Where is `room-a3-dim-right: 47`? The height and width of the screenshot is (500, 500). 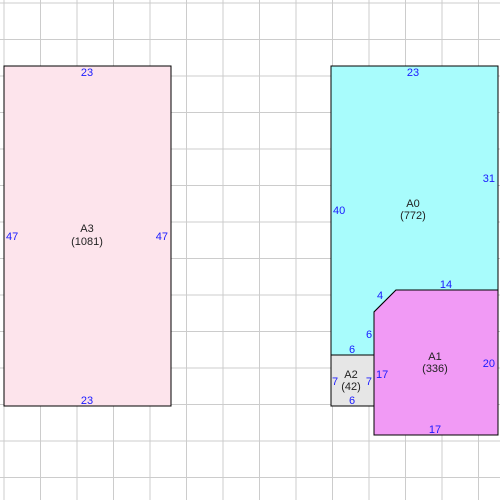
room-a3-dim-right: 47 is located at coordinates (162, 237).